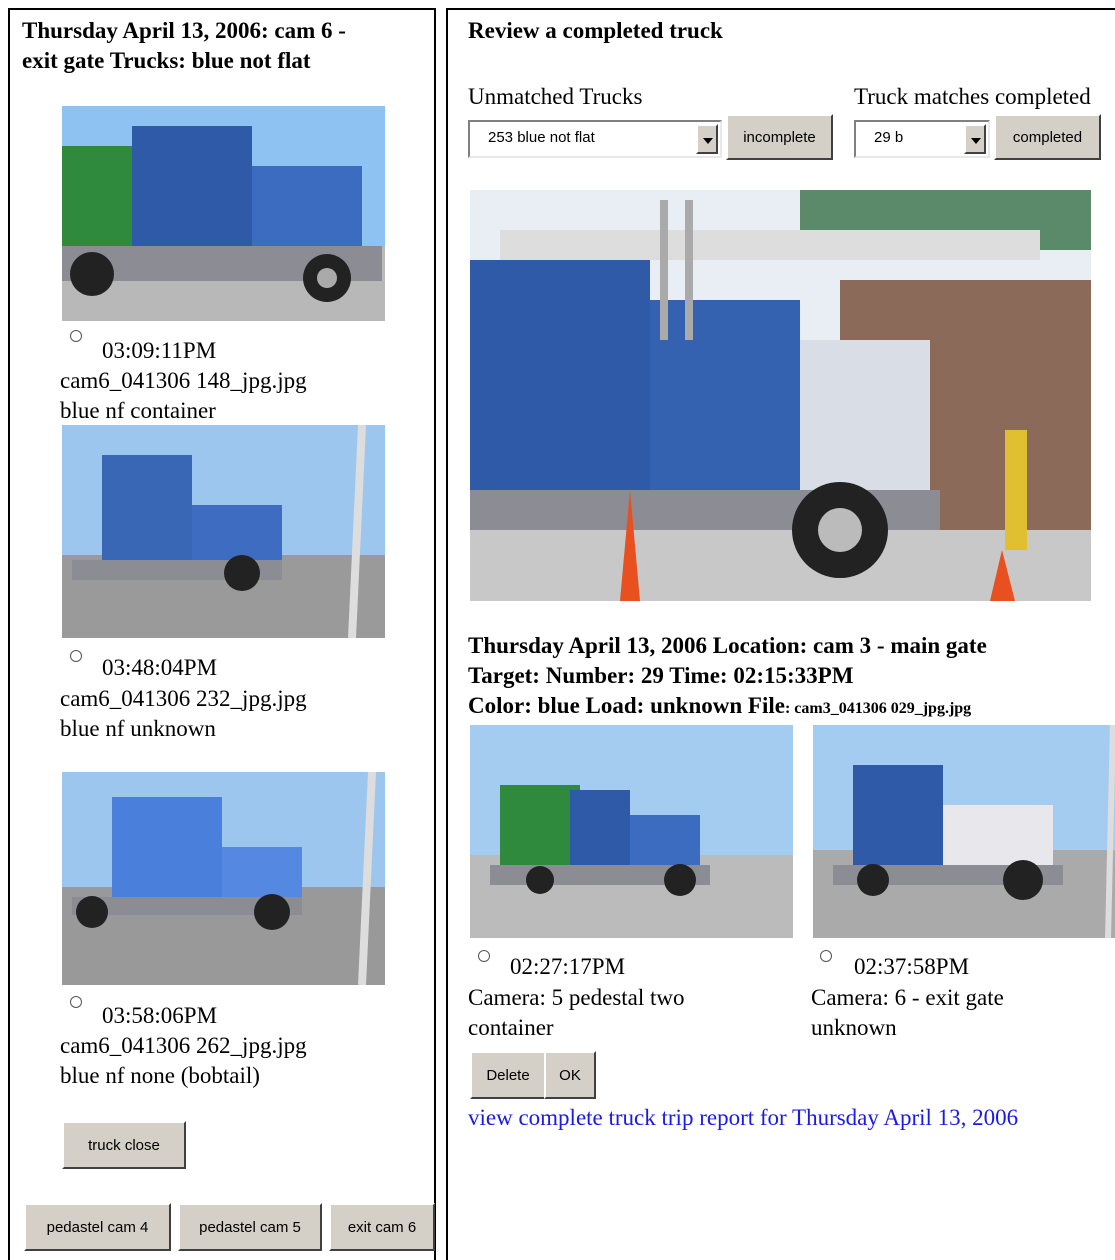  What do you see at coordinates (183, 698) in the screenshot?
I see `truck-file-2: cam6_041306 232_jpg.jpg` at bounding box center [183, 698].